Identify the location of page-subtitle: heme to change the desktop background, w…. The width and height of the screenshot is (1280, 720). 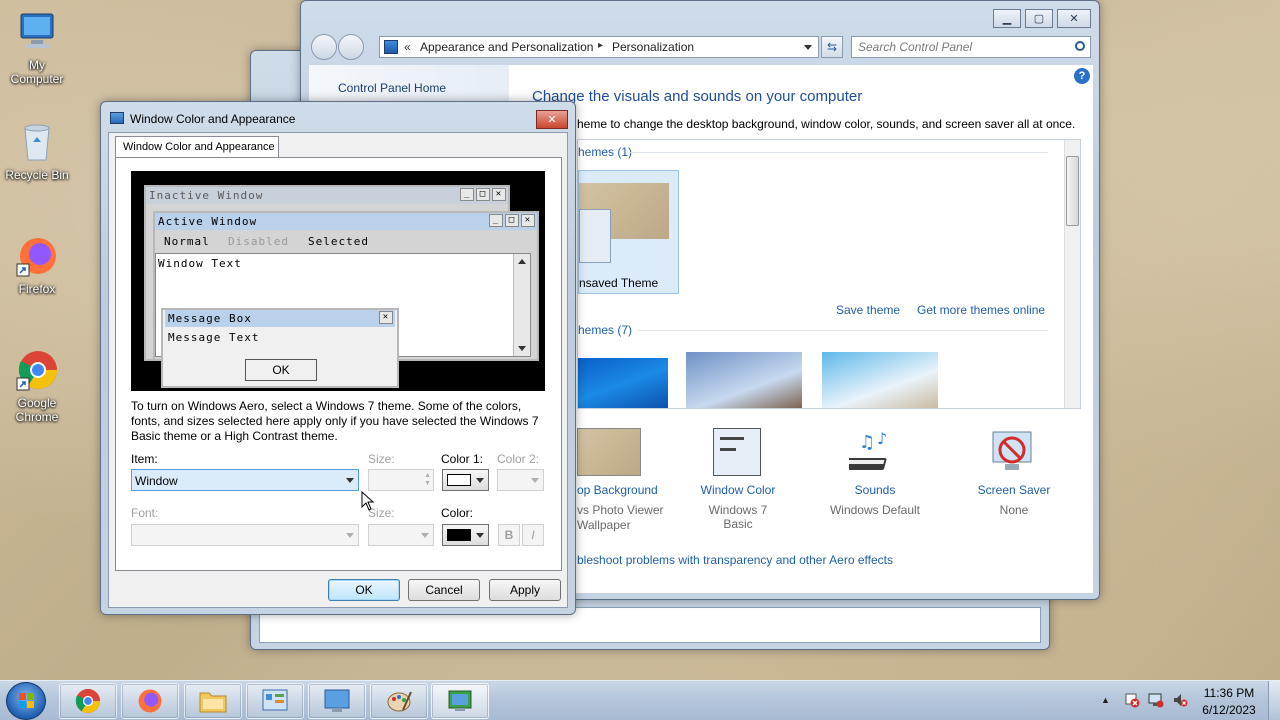
(826, 124).